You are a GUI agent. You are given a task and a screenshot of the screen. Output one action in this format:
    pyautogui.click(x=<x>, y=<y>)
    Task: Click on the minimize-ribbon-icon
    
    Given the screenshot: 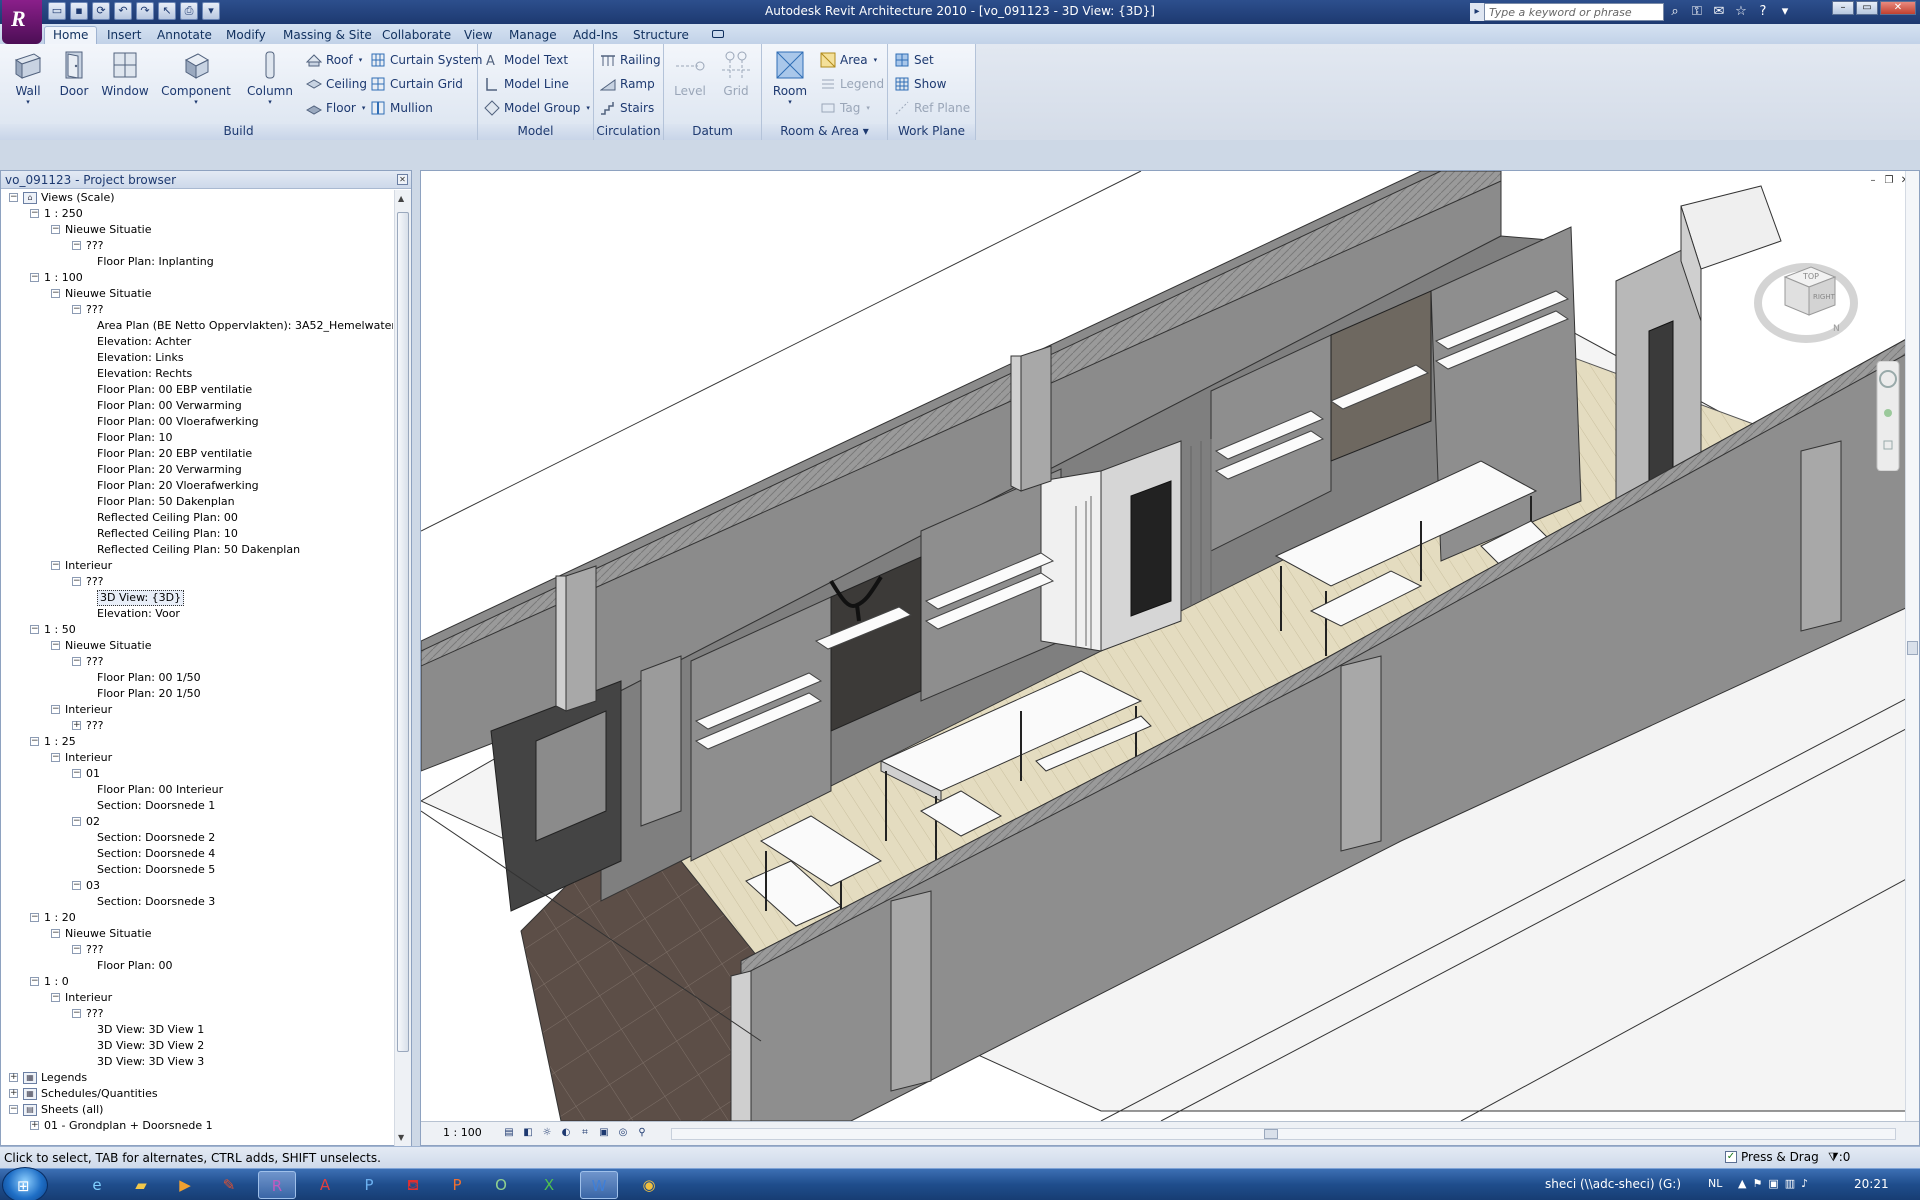 What is the action you would take?
    pyautogui.click(x=718, y=34)
    